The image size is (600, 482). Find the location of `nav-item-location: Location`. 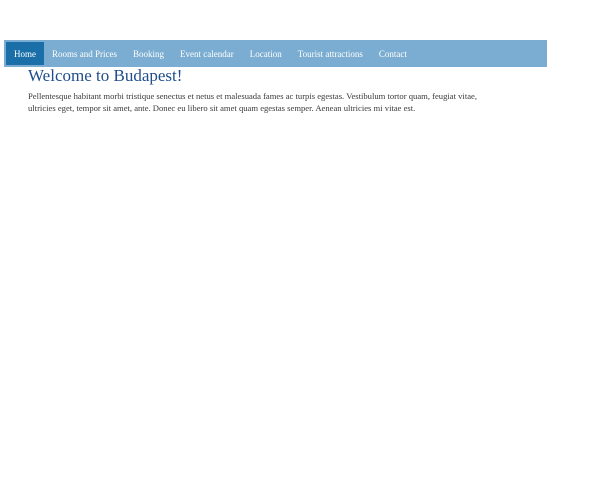

nav-item-location: Location is located at coordinates (266, 53).